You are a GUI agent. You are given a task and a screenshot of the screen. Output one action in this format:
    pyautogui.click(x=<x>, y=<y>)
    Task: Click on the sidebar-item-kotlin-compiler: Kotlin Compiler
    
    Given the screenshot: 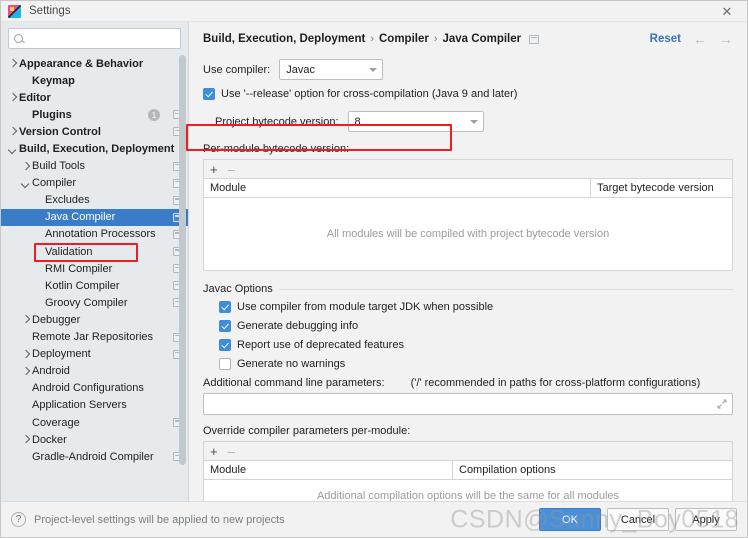 What is the action you would take?
    pyautogui.click(x=94, y=285)
    